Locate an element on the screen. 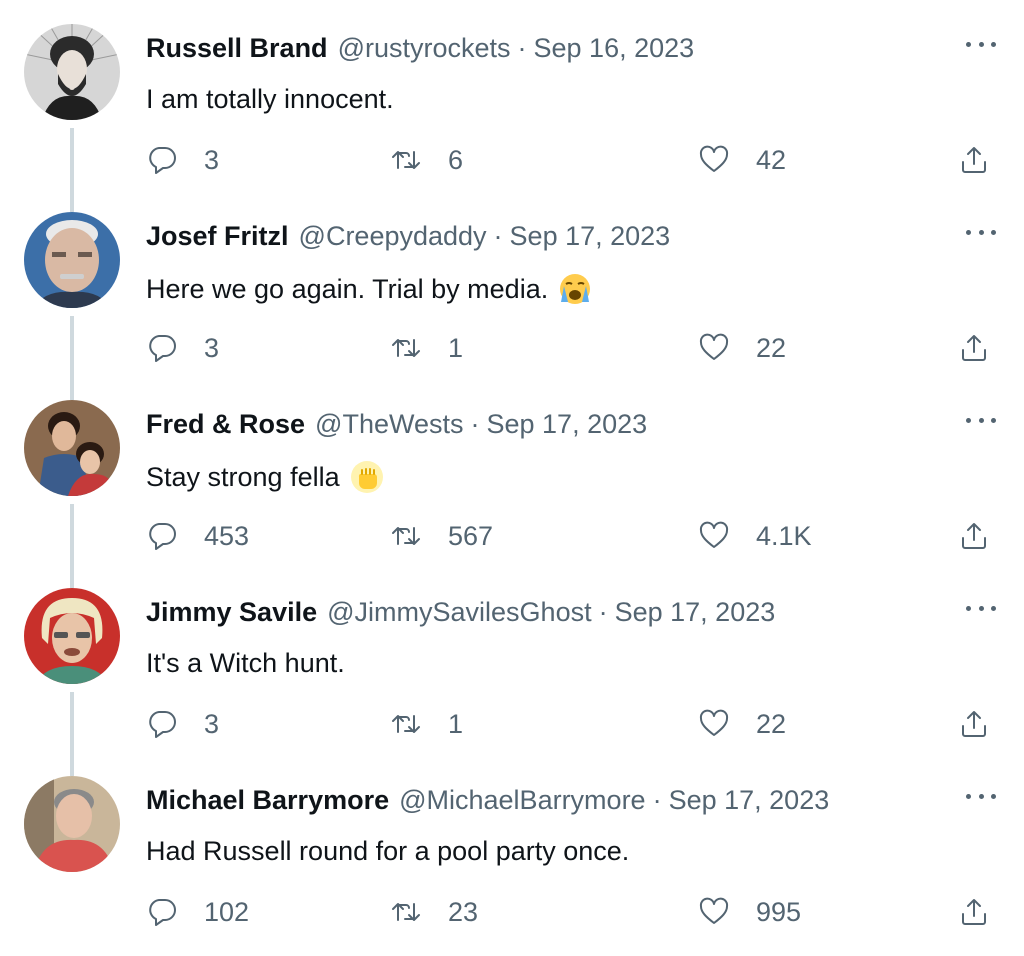 This screenshot has width=1024, height=956. display-name: Fred & Rose is located at coordinates (225, 424).